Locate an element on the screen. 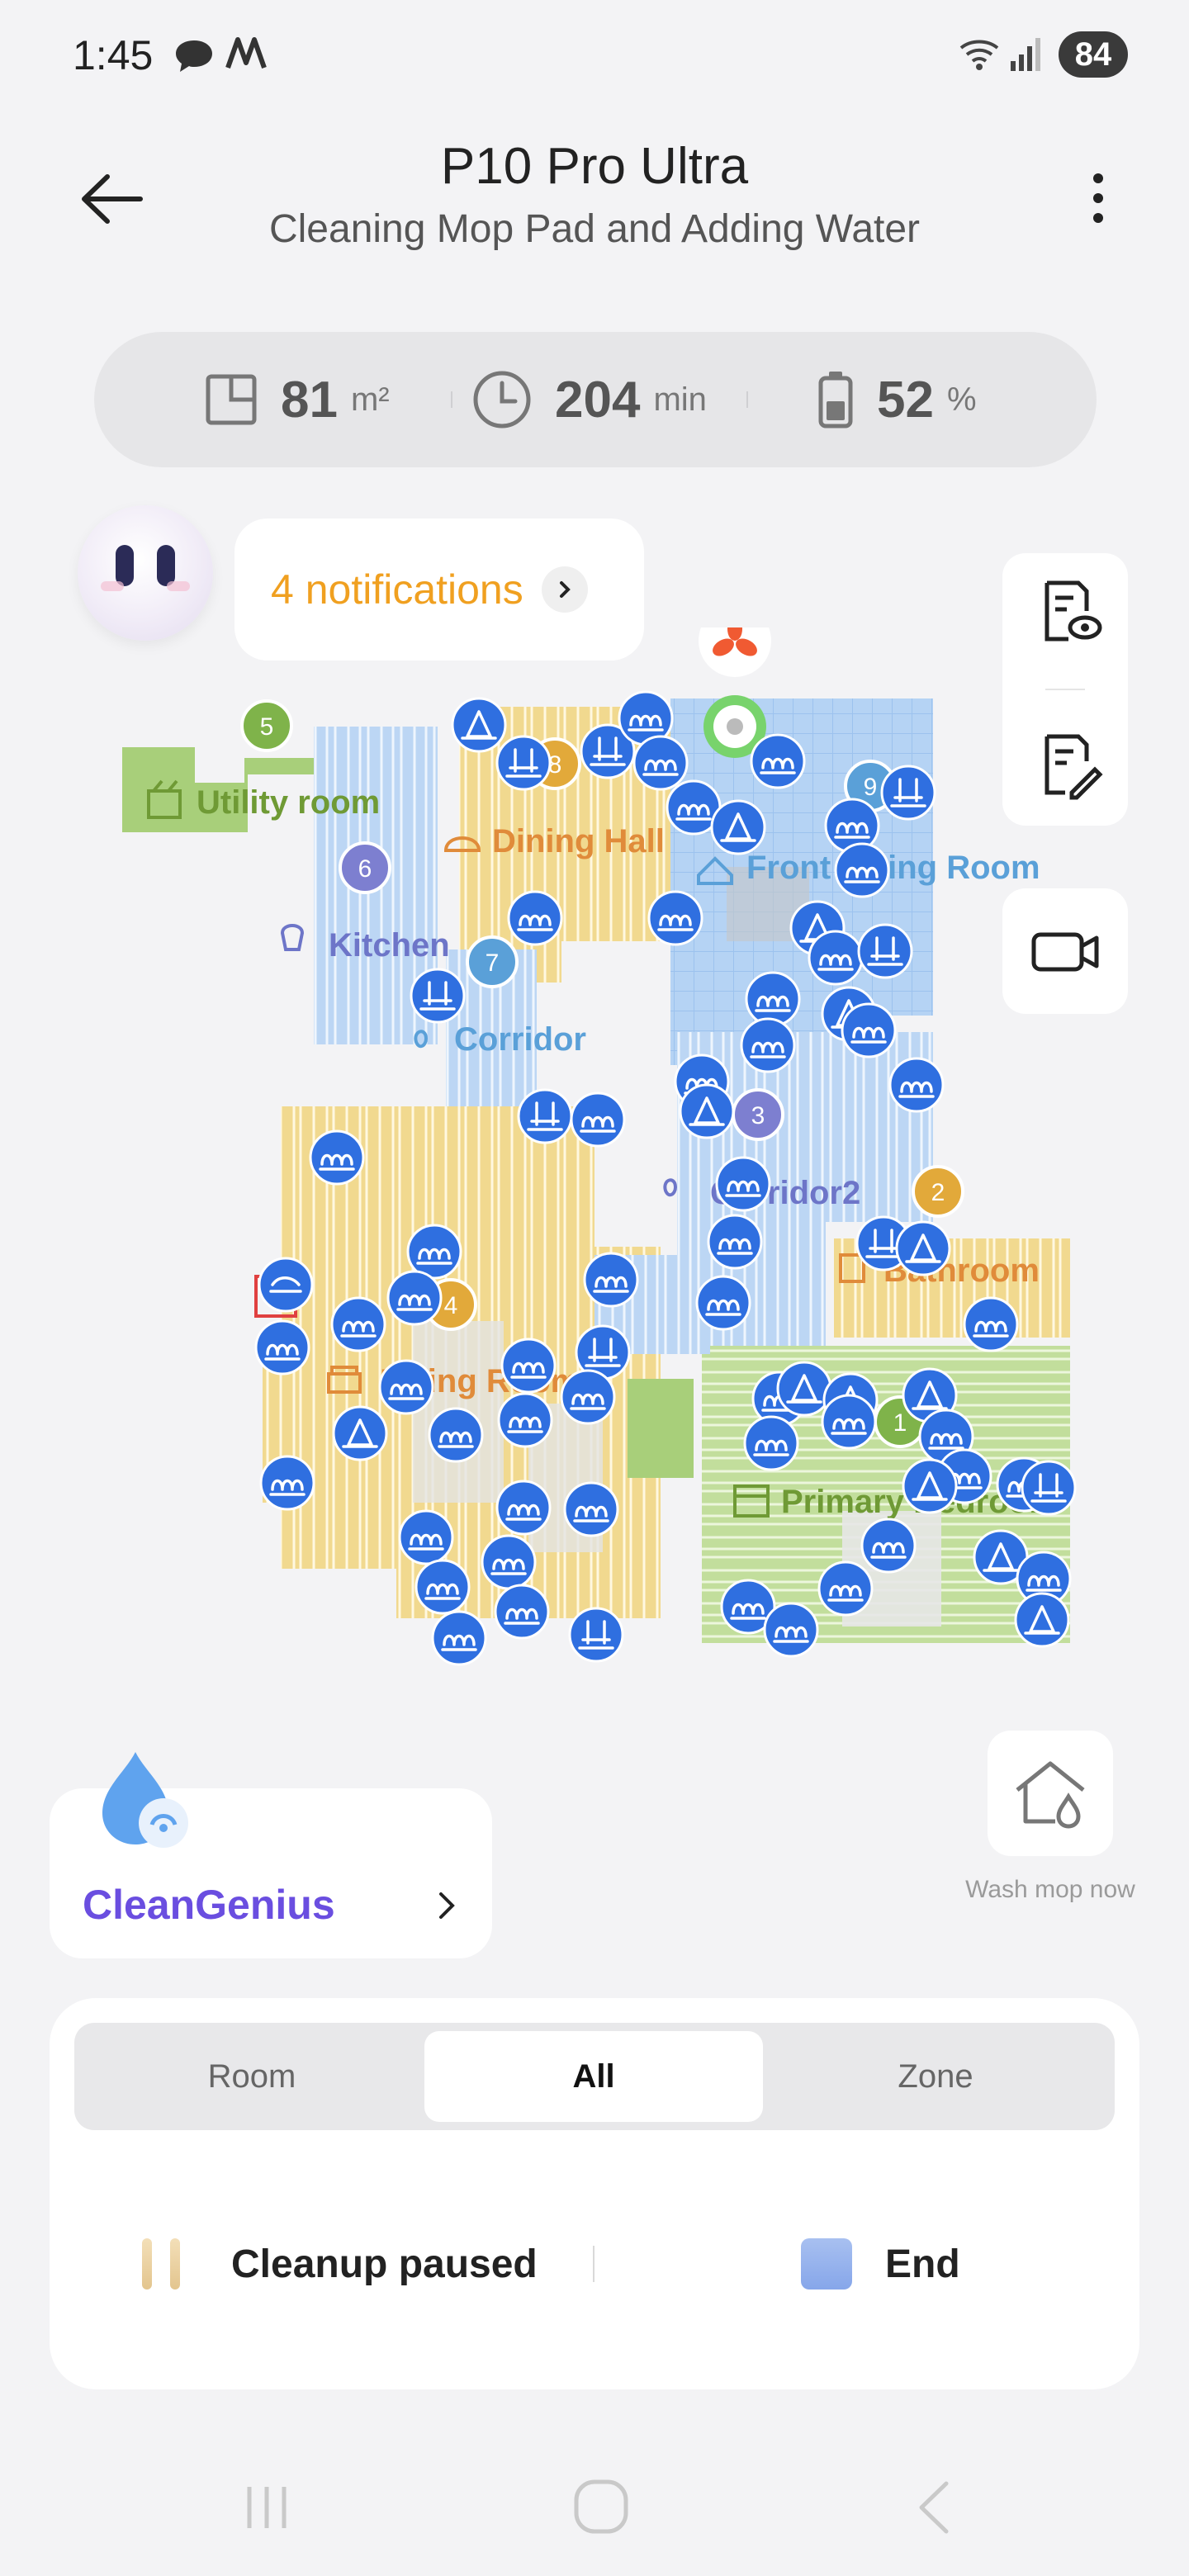  signal-icon is located at coordinates (1025, 54).